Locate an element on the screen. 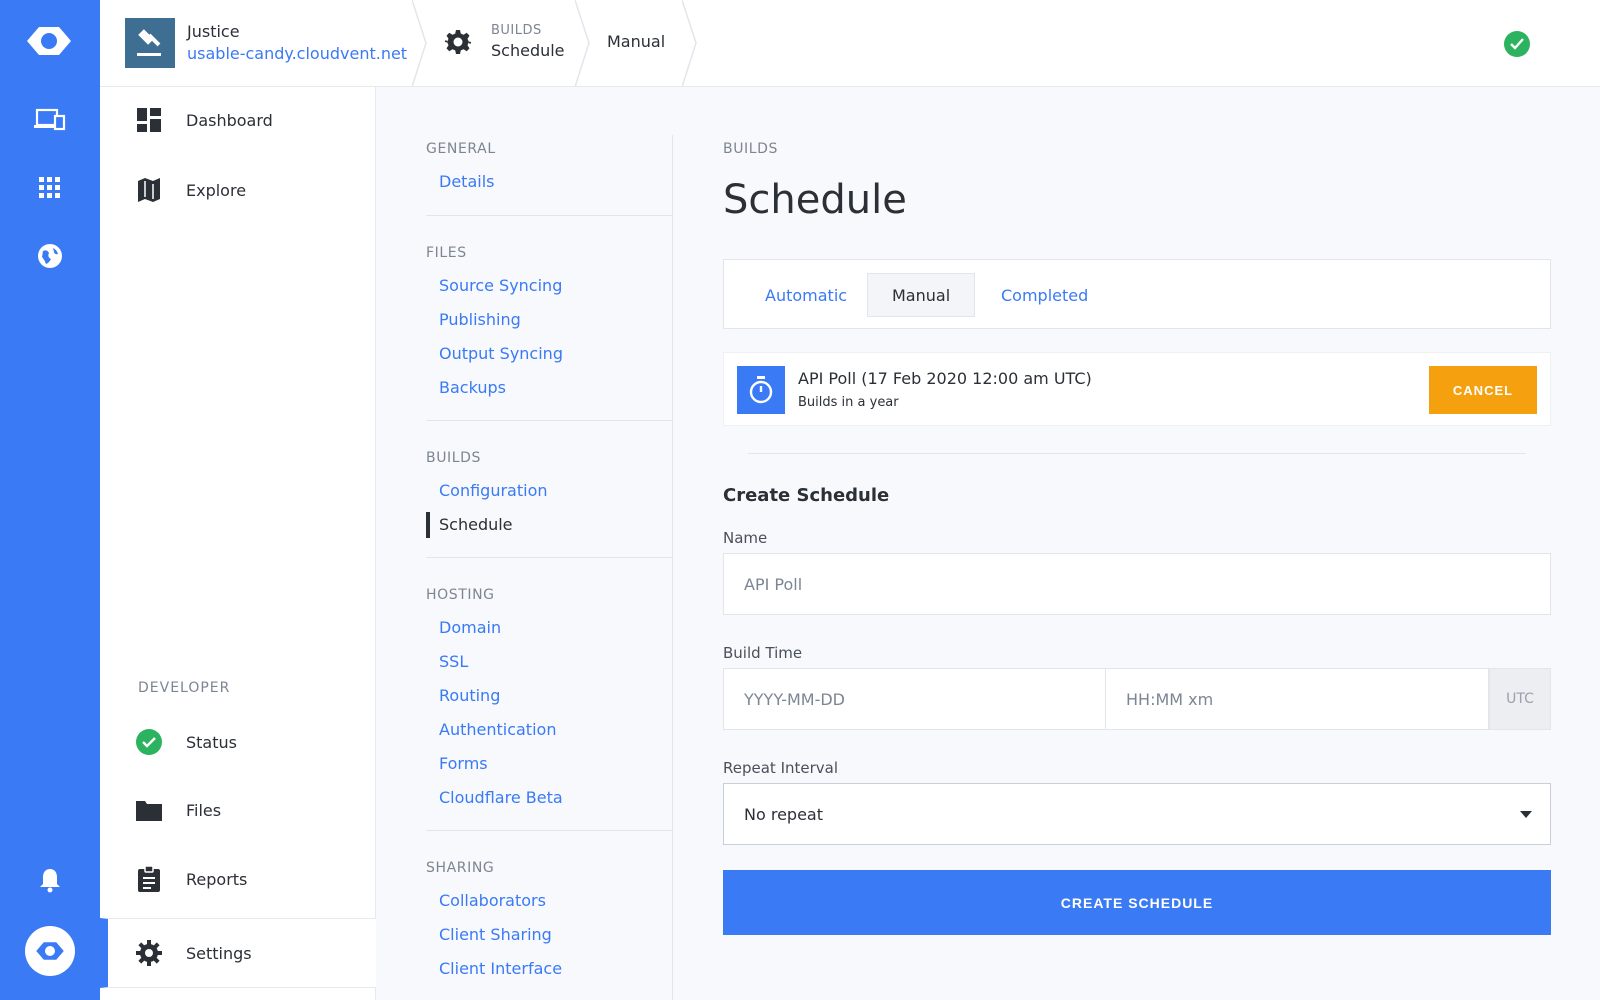 This screenshot has width=1600, height=1000. nav-item-explore: Explore is located at coordinates (238, 190).